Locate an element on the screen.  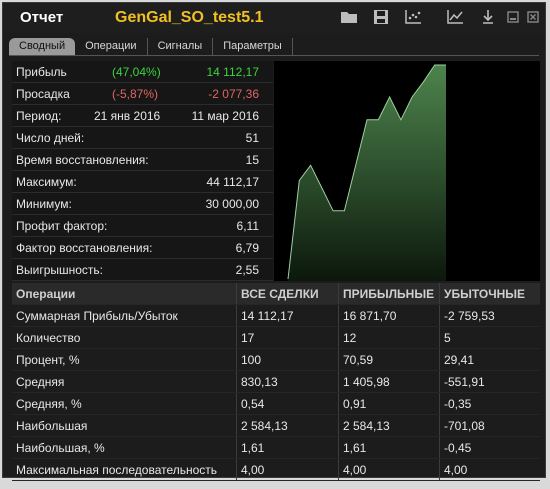
stat-row: Фактор восстановления: 6,79 is located at coordinates (142, 248).